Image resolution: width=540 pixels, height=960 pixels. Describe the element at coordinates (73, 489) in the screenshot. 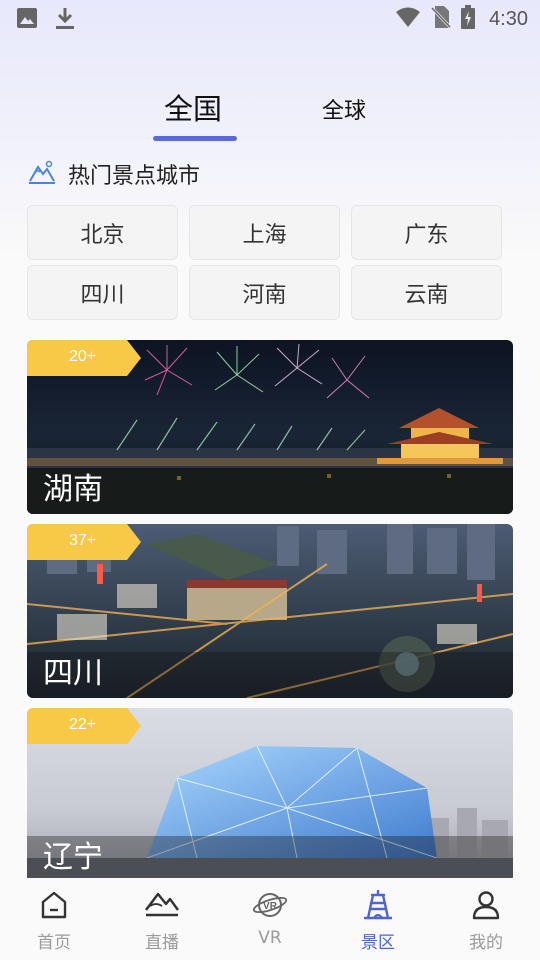

I see `card-province-name: 湖南` at that location.